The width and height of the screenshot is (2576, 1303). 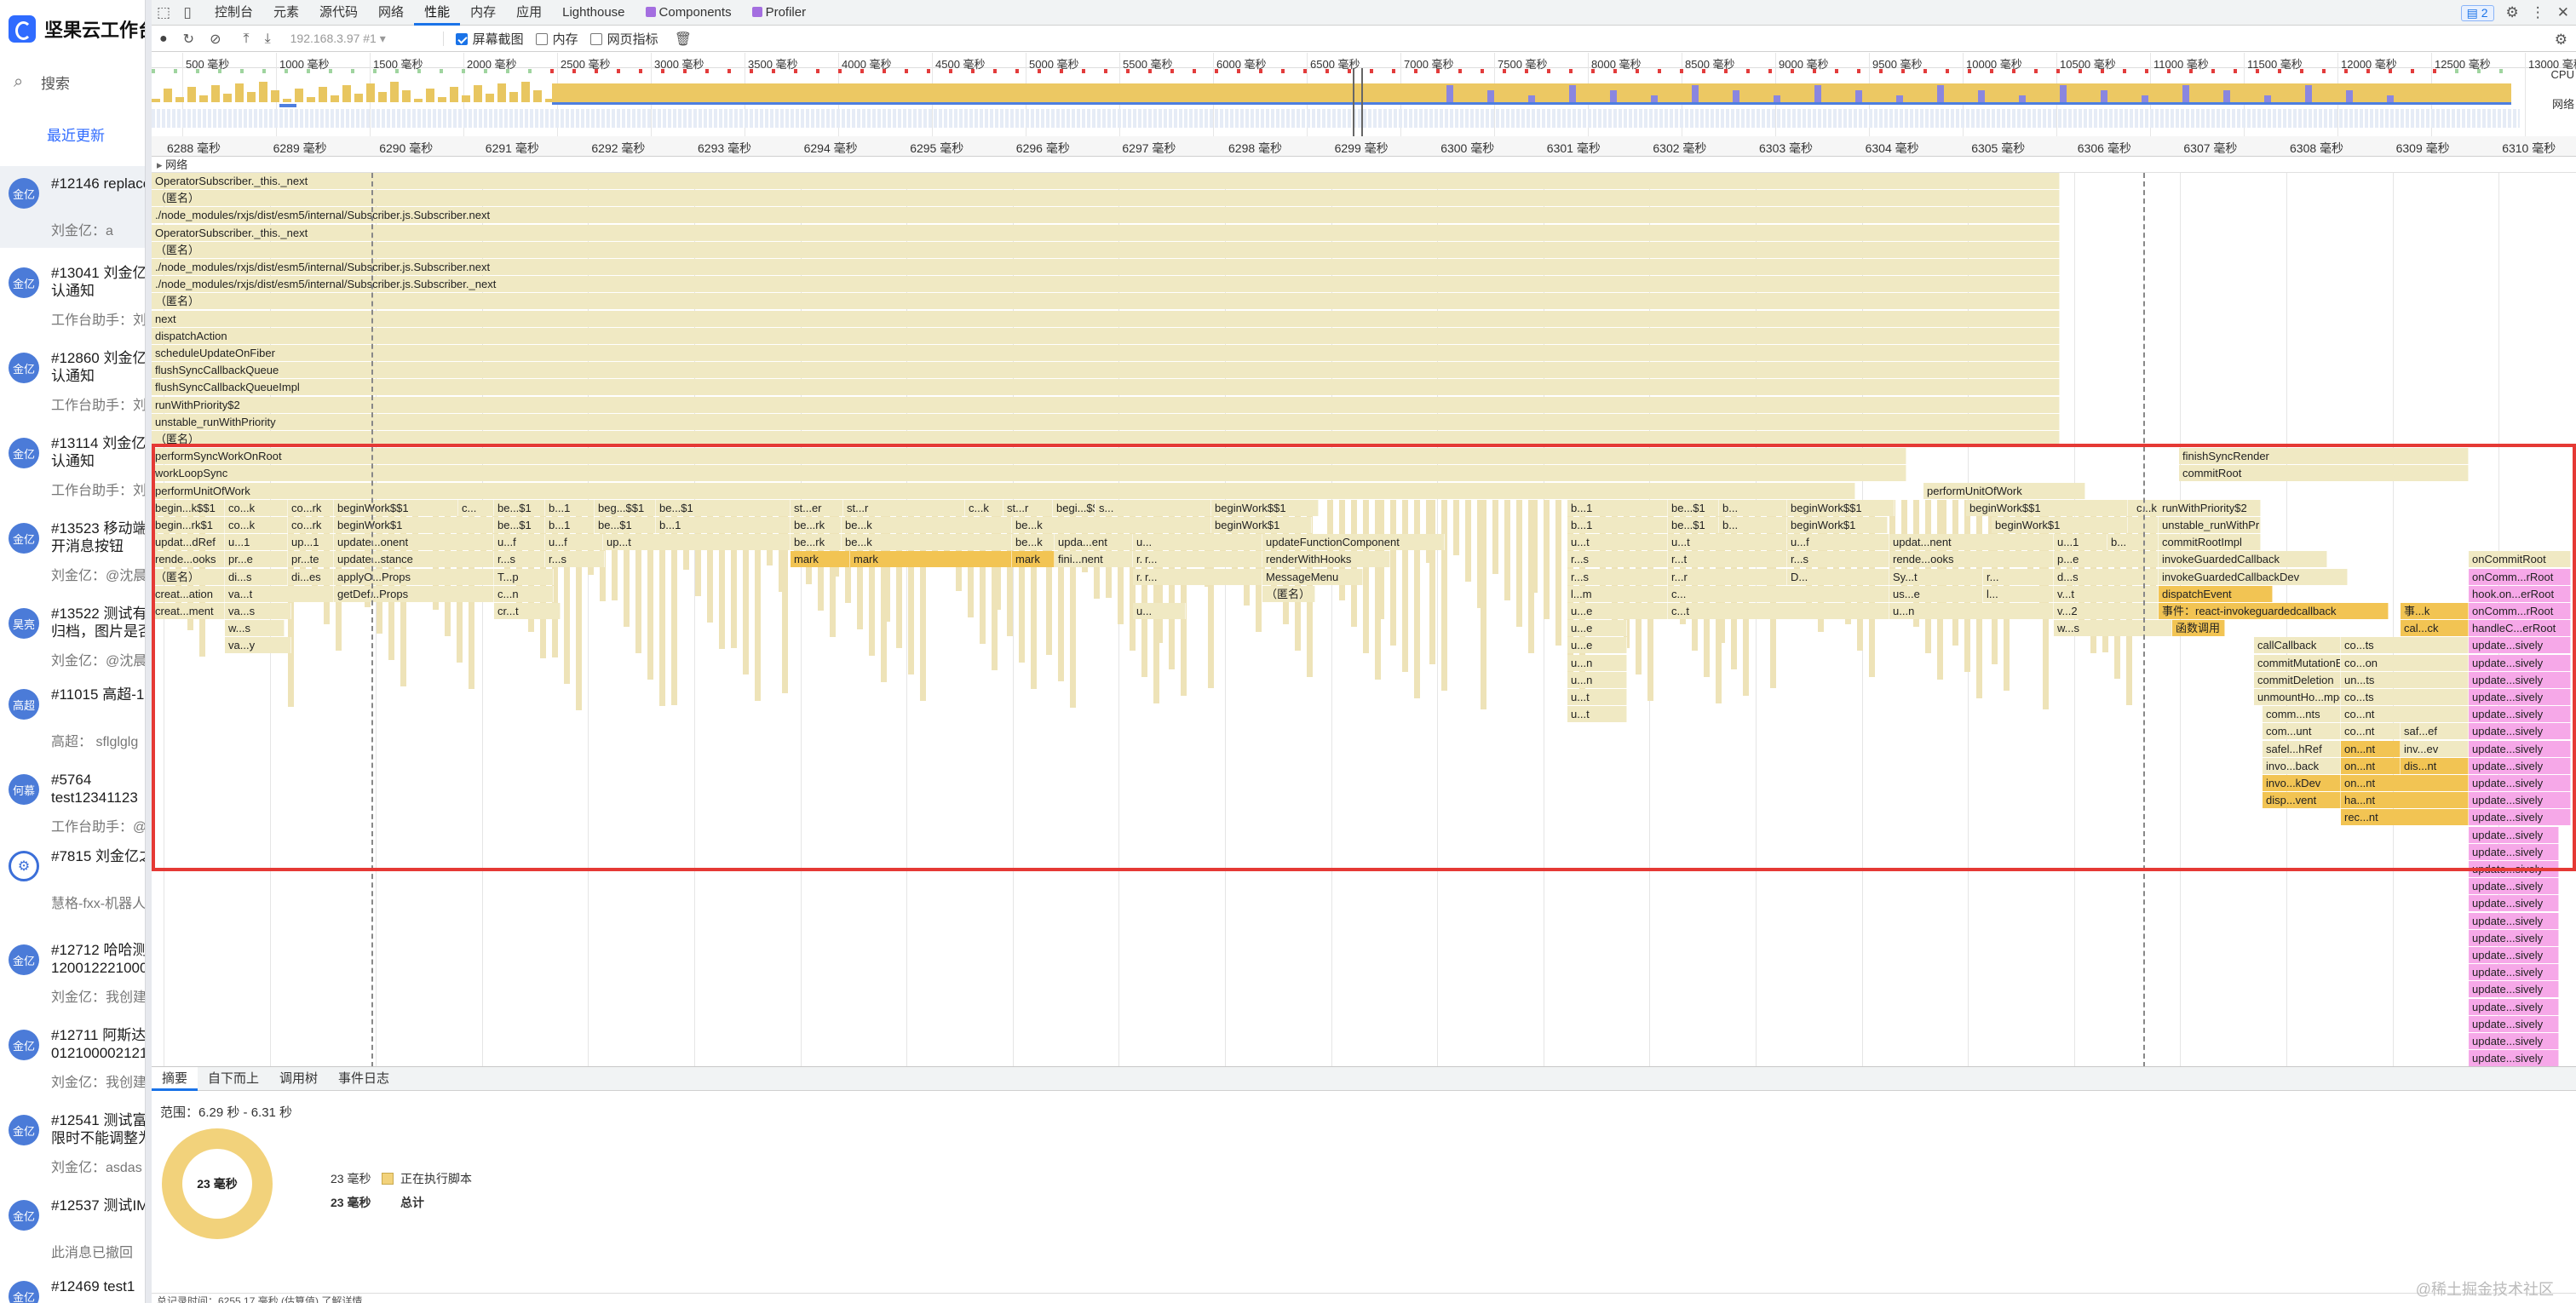 What do you see at coordinates (904, 508) in the screenshot?
I see `flame-frame: st...r` at bounding box center [904, 508].